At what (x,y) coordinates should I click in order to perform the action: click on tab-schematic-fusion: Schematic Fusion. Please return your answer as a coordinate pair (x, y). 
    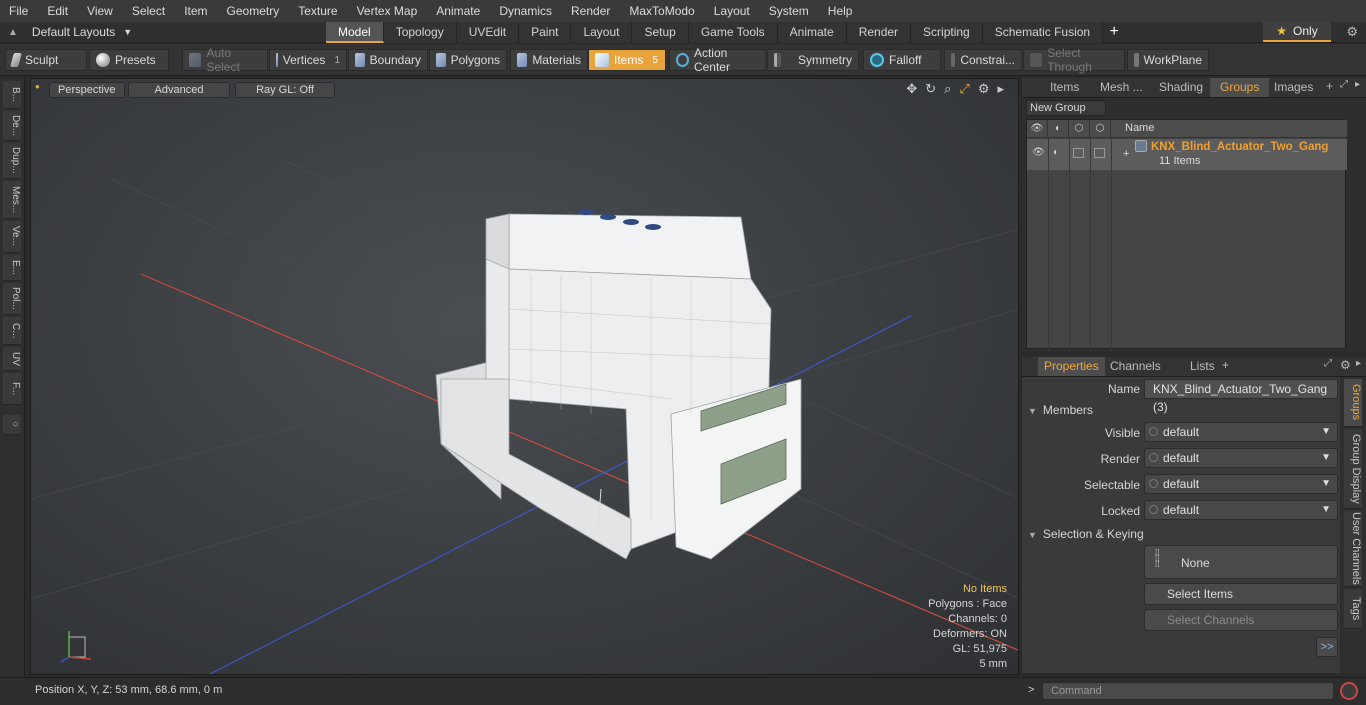
    Looking at the image, I should click on (1043, 32).